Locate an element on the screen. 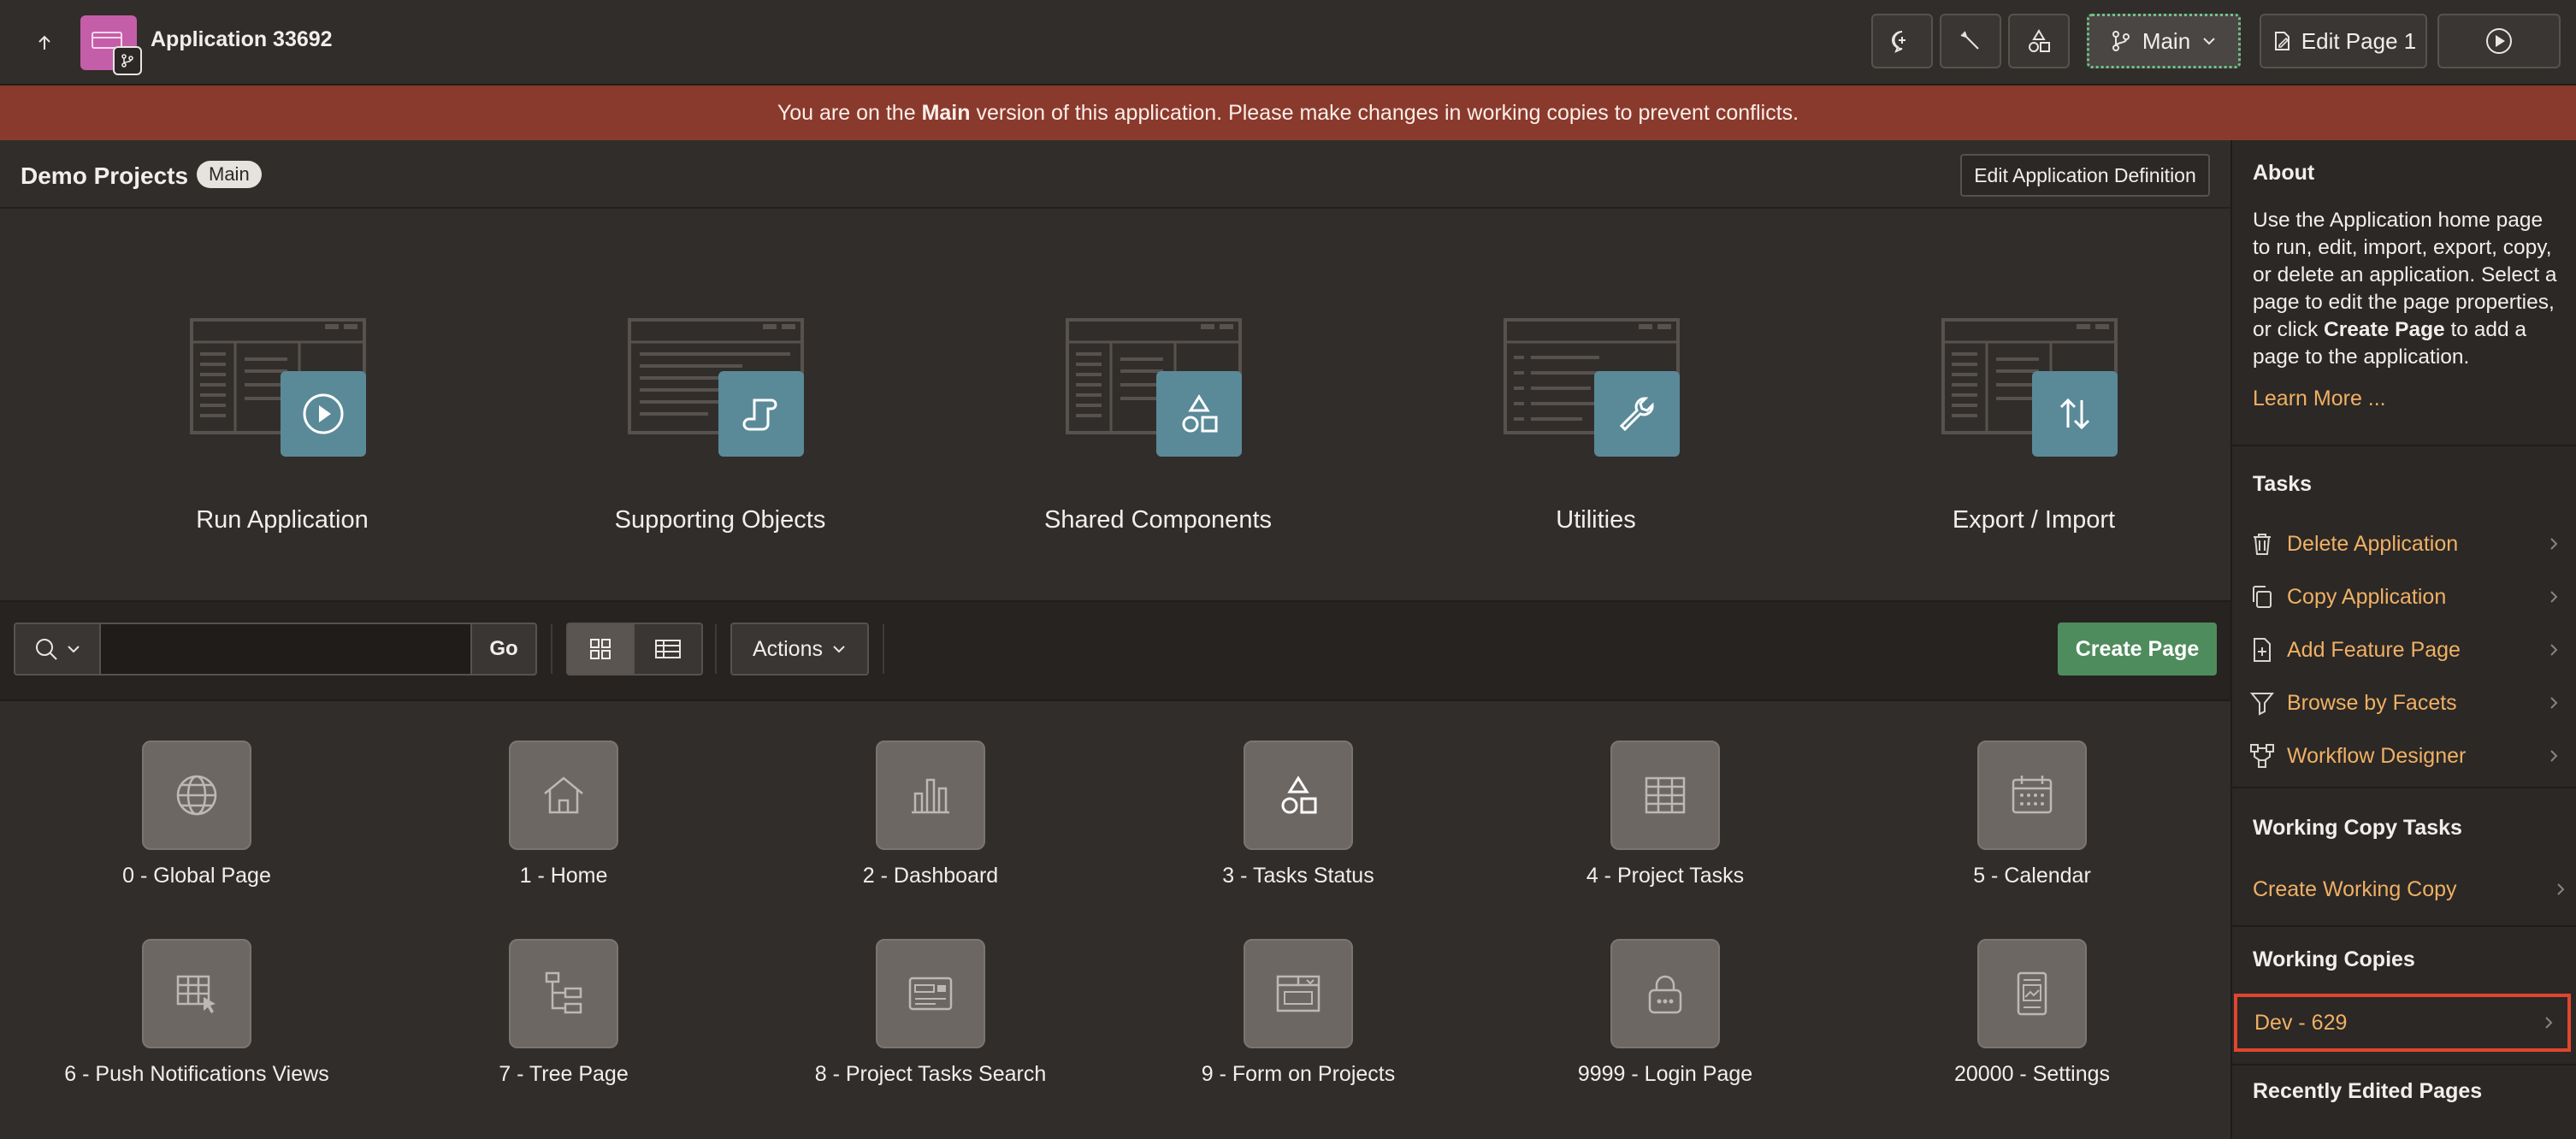 Image resolution: width=2576 pixels, height=1139 pixels. page-card: 8 - Project Tasks Search is located at coordinates (930, 1033).